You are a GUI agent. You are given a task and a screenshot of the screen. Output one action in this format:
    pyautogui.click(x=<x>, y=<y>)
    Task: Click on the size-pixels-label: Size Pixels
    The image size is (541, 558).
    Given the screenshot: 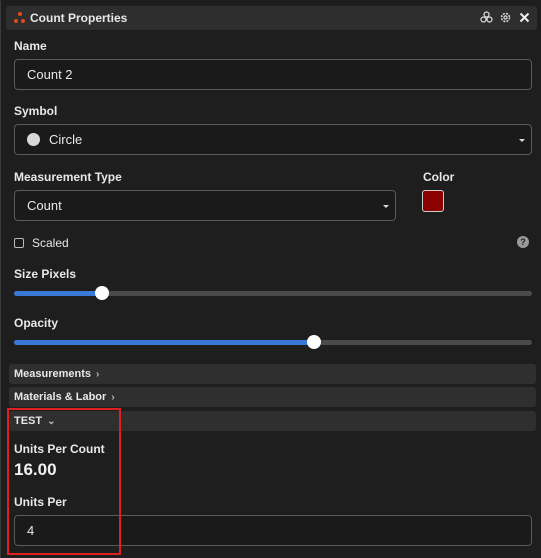 What is the action you would take?
    pyautogui.click(x=45, y=274)
    